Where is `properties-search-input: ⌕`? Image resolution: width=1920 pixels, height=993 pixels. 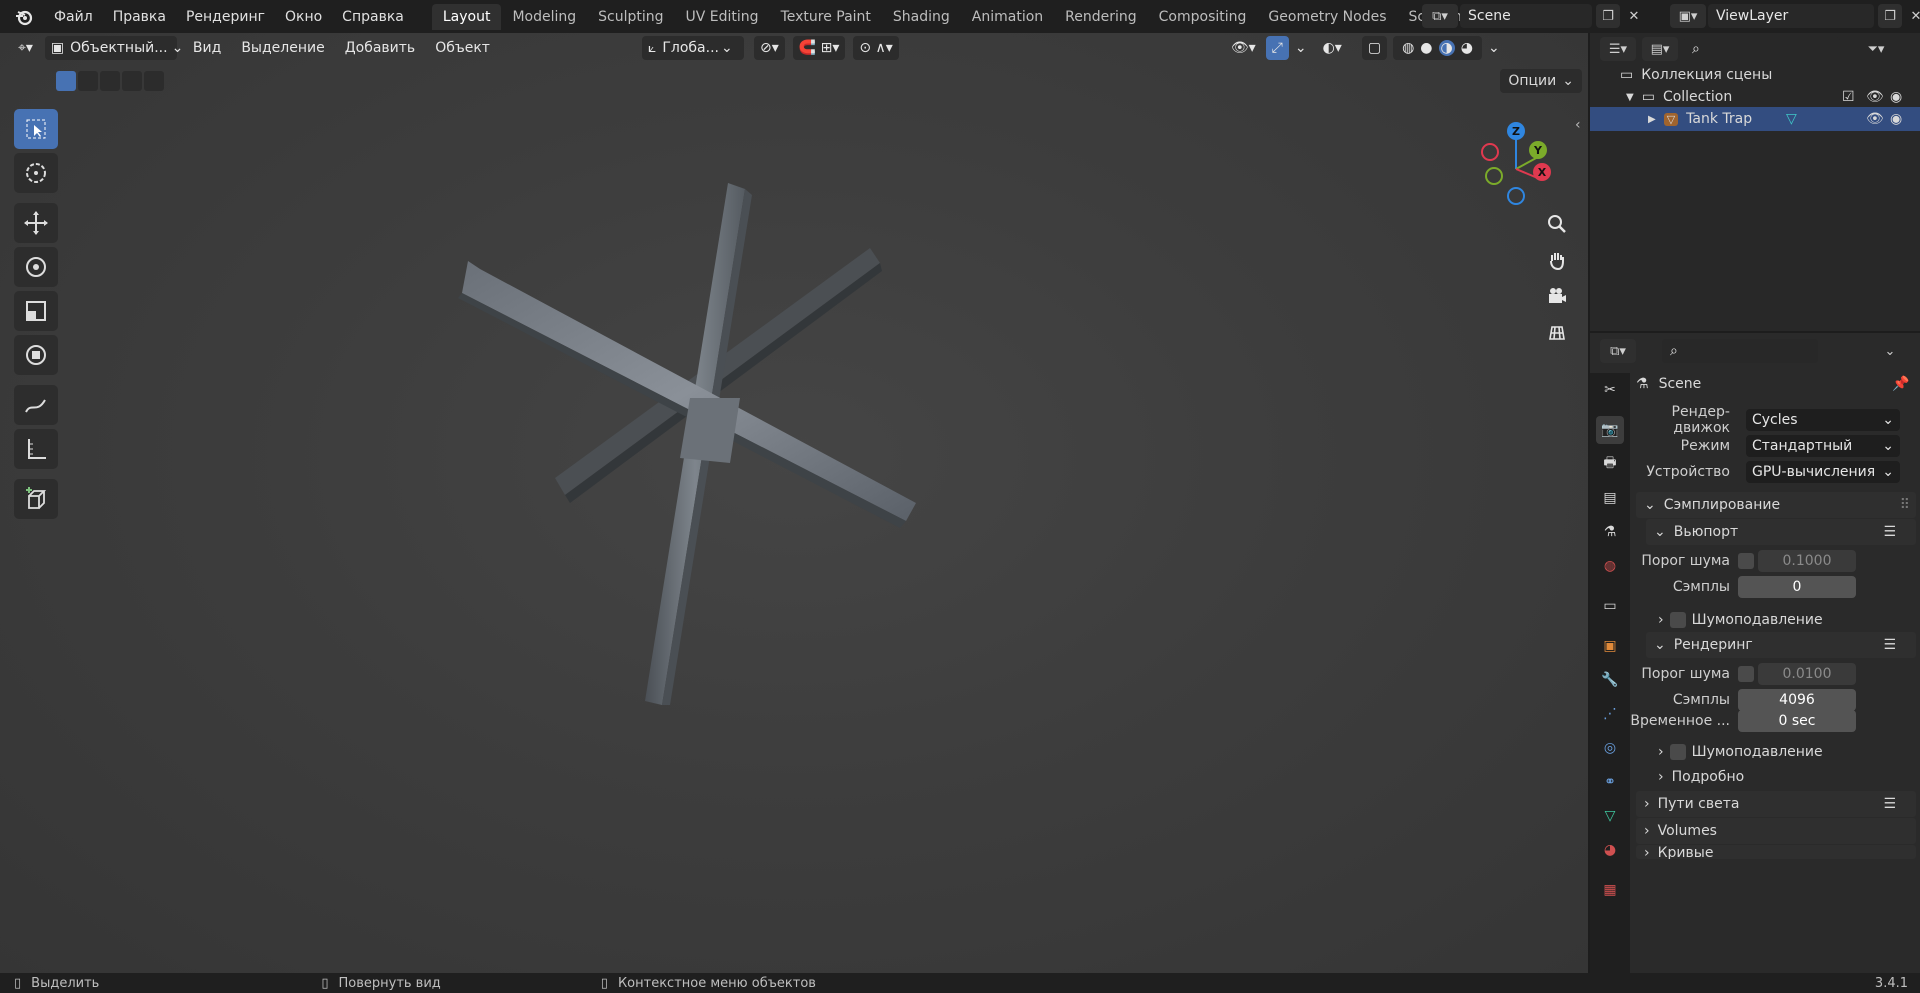
properties-search-input: ⌕ is located at coordinates (1740, 351).